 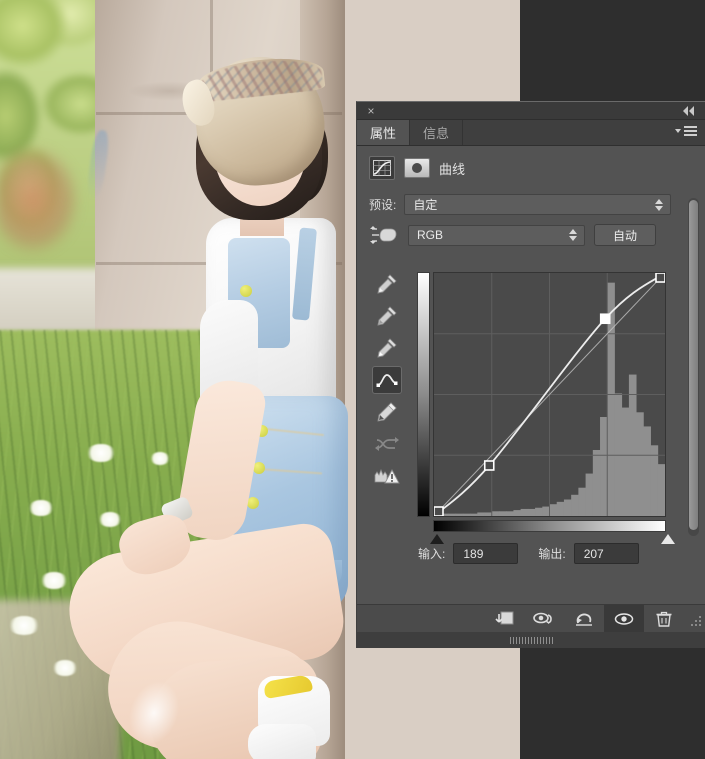 What do you see at coordinates (606, 553) in the screenshot?
I see `output-field: 207` at bounding box center [606, 553].